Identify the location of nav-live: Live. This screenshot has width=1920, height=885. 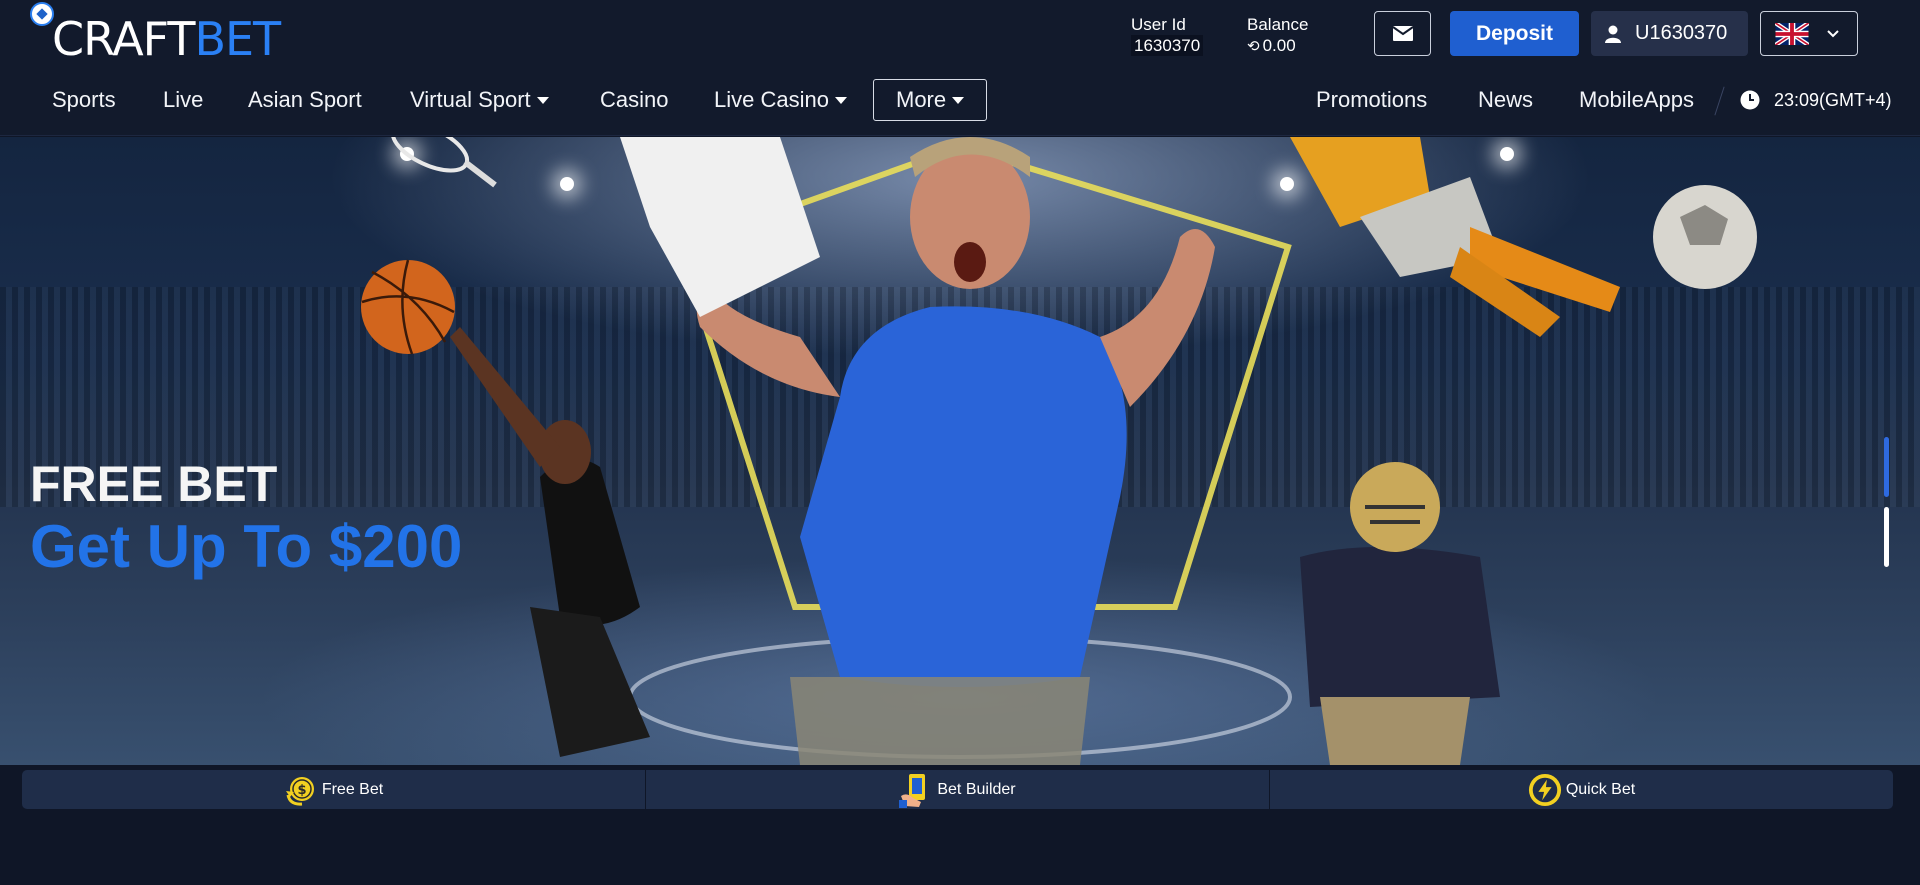
(183, 100).